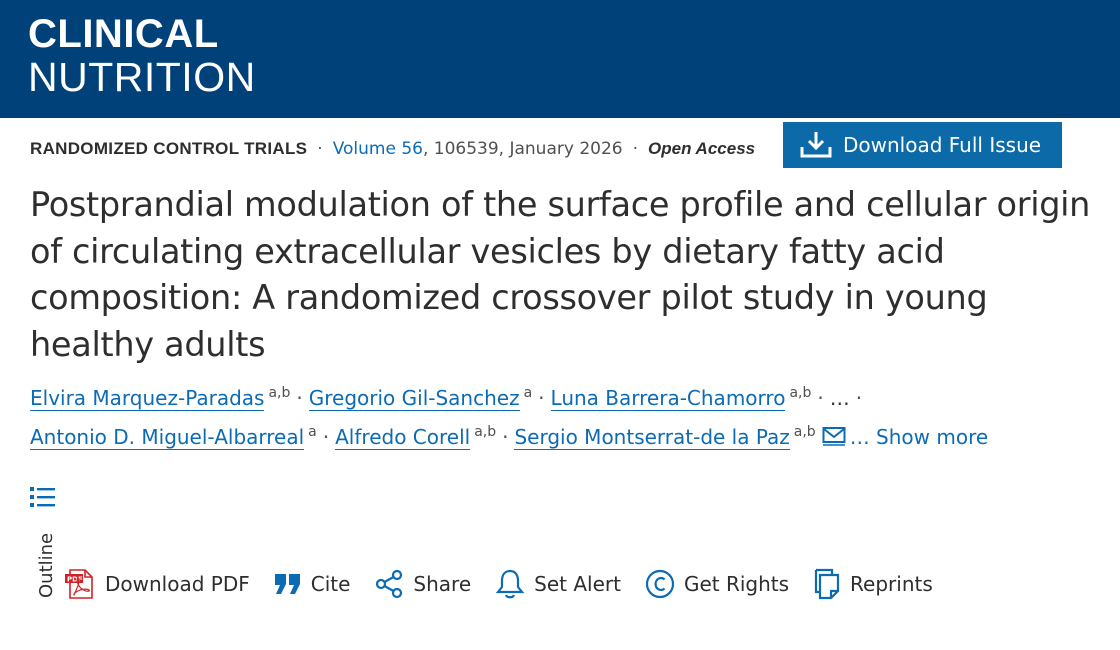 The image size is (1120, 650). Describe the element at coordinates (287, 584) in the screenshot. I see `quote-icon` at that location.